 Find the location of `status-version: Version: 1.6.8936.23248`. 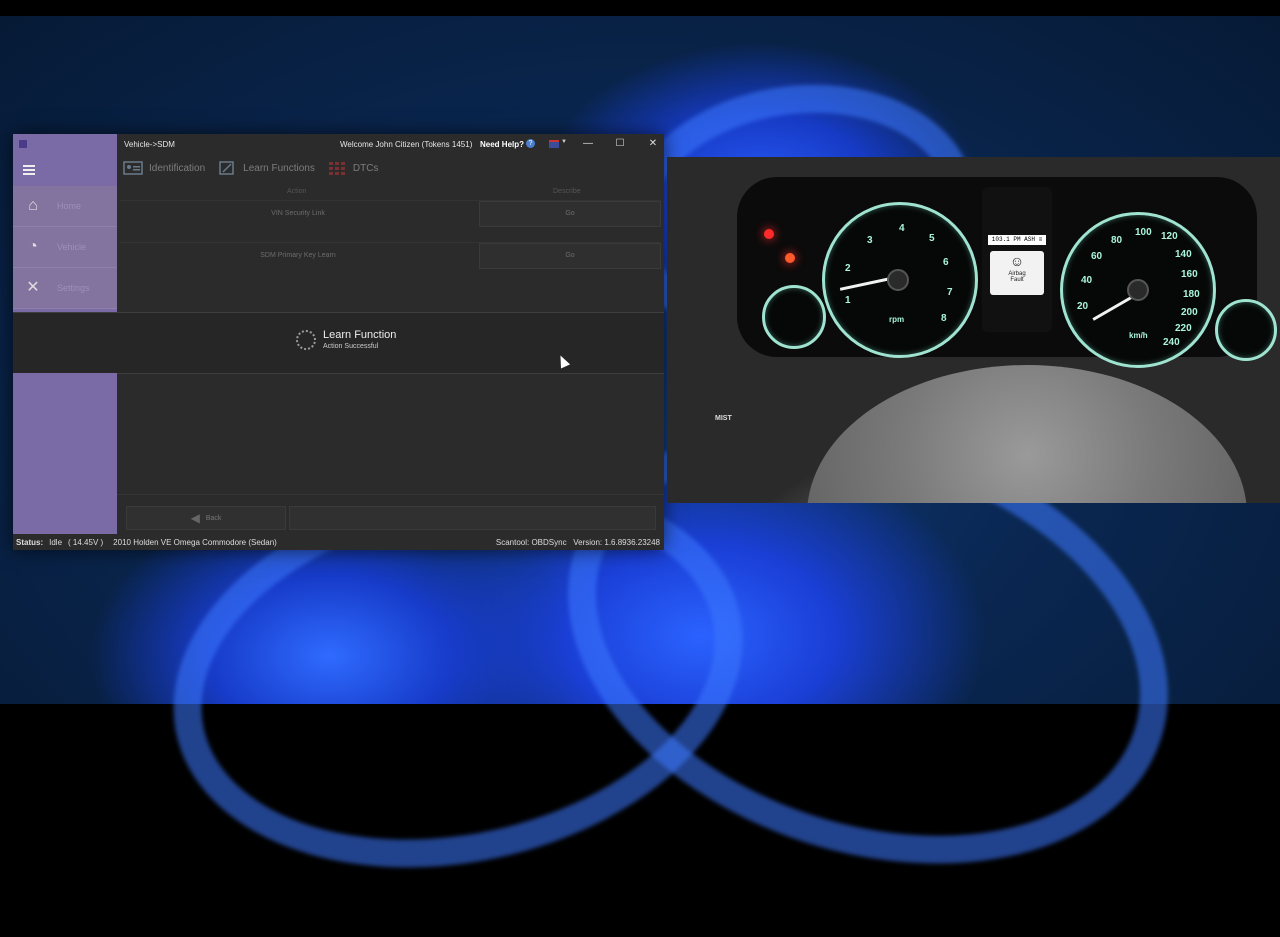

status-version: Version: 1.6.8936.23248 is located at coordinates (616, 542).